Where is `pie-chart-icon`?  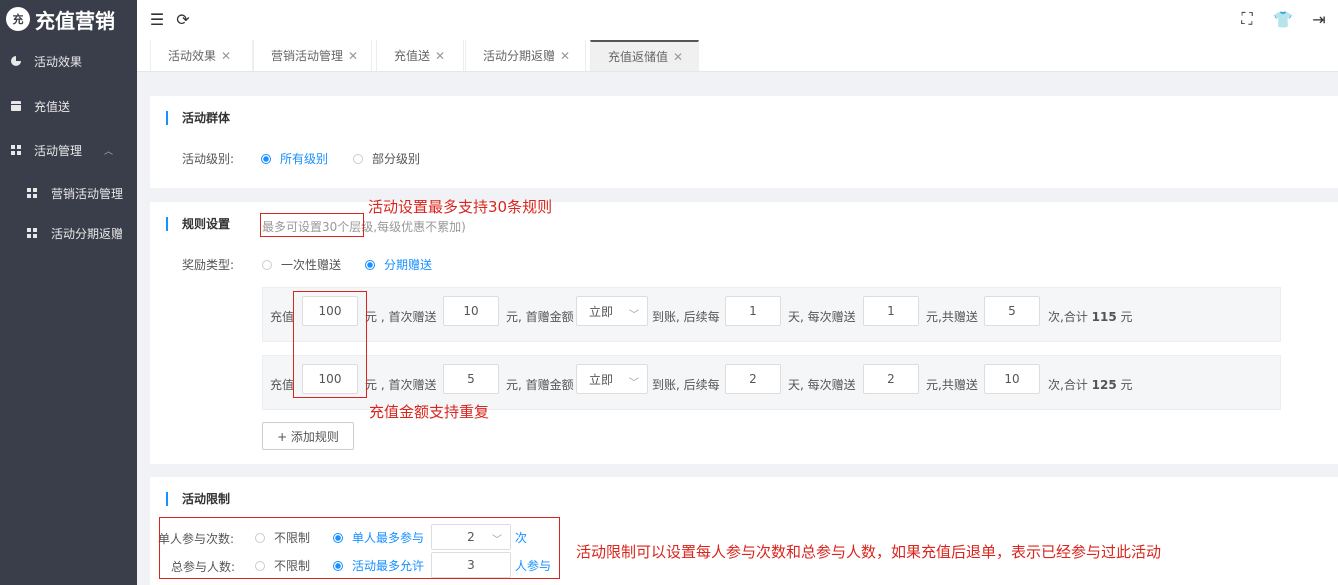
pie-chart-icon is located at coordinates (16, 61).